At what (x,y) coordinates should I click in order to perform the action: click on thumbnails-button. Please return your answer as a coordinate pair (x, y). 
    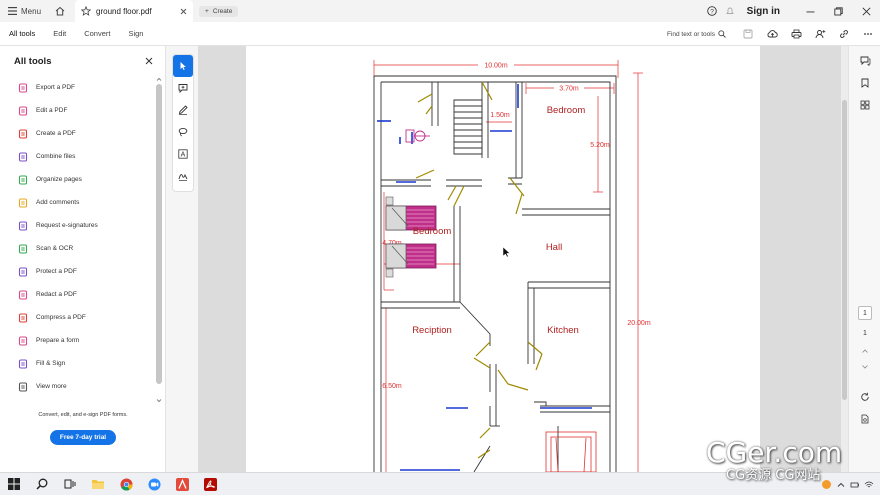
    Looking at the image, I should click on (864, 105).